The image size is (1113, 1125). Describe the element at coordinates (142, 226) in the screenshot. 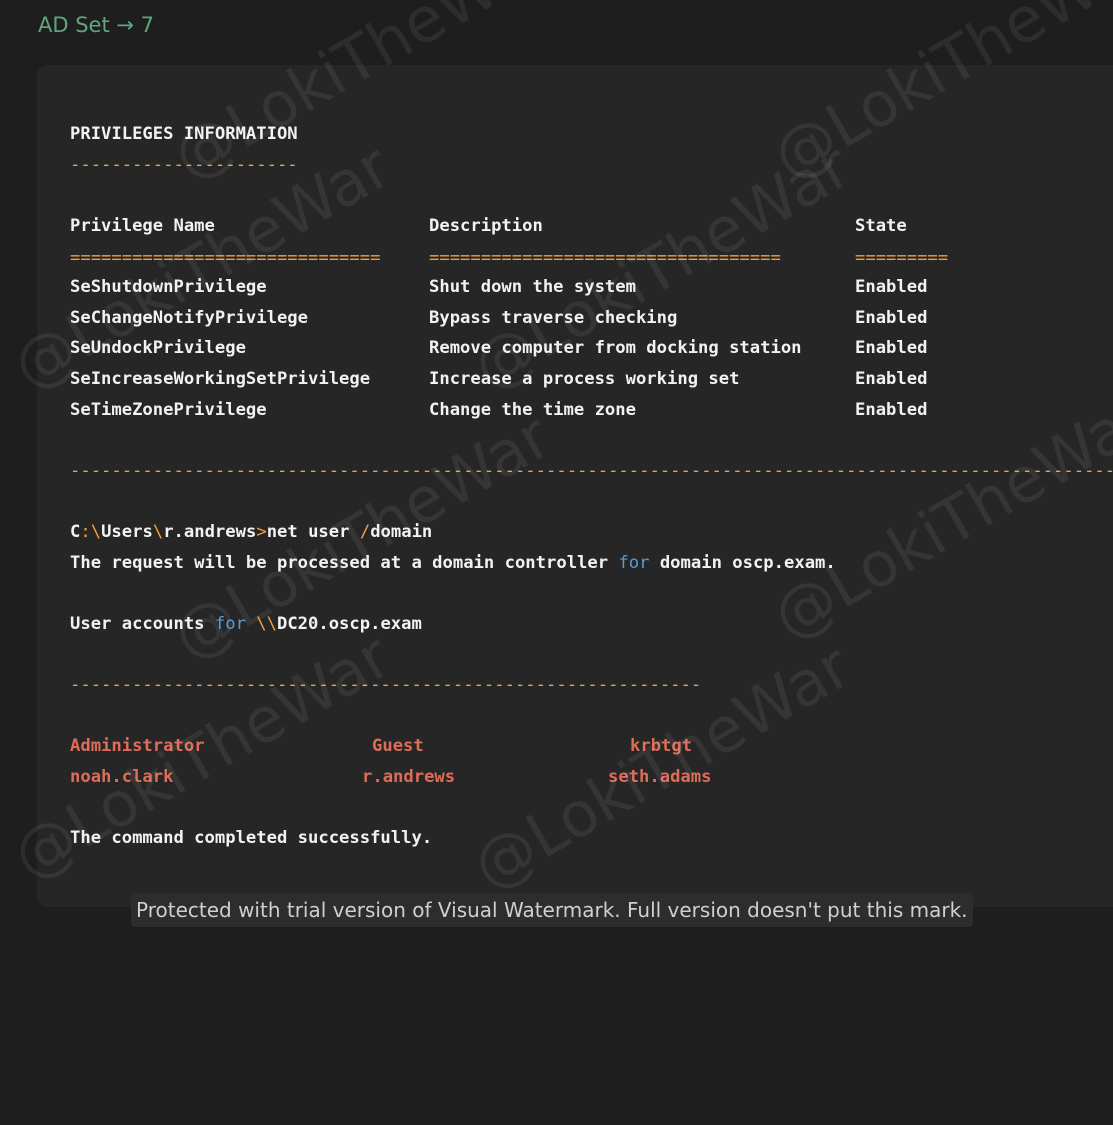

I see `header-privilege-name: Privilege Name` at that location.